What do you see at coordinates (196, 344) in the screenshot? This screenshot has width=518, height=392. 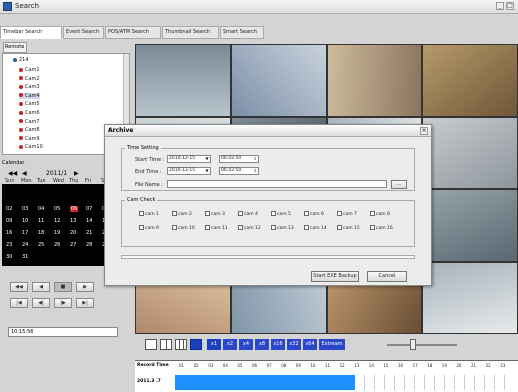 I see `split-16-button` at bounding box center [196, 344].